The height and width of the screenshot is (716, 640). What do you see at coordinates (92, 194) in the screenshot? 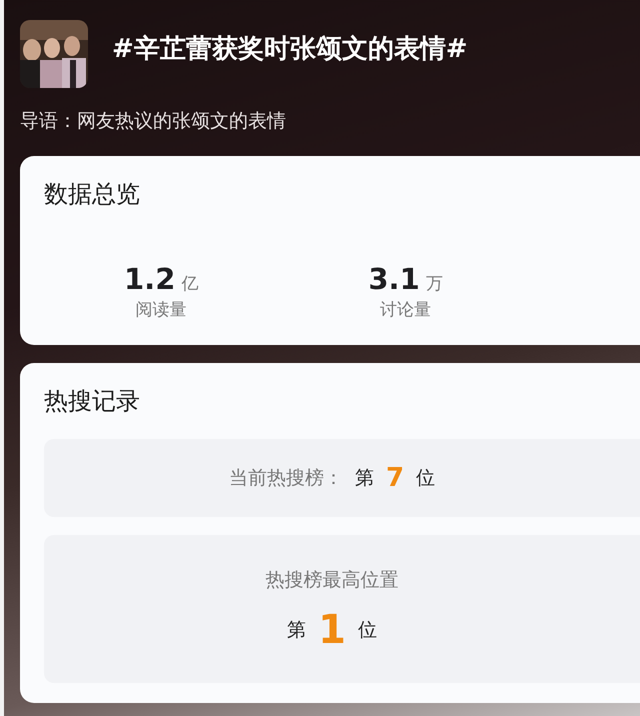
I see `card-title: 数据总览` at bounding box center [92, 194].